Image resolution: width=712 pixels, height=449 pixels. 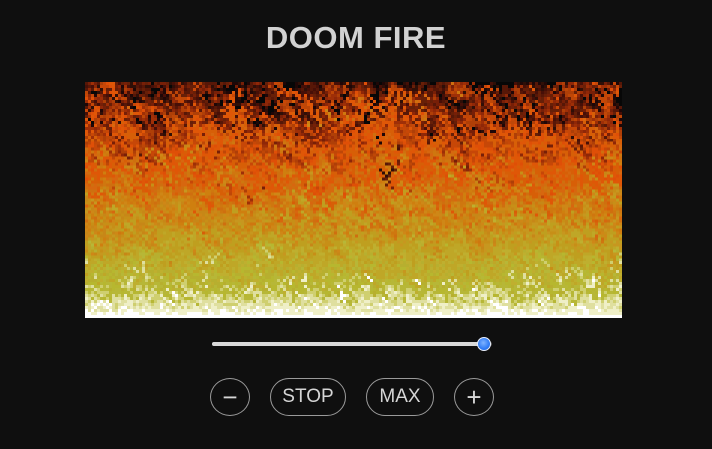 I want to click on page-title: DOOM FIRE, so click(x=356, y=37).